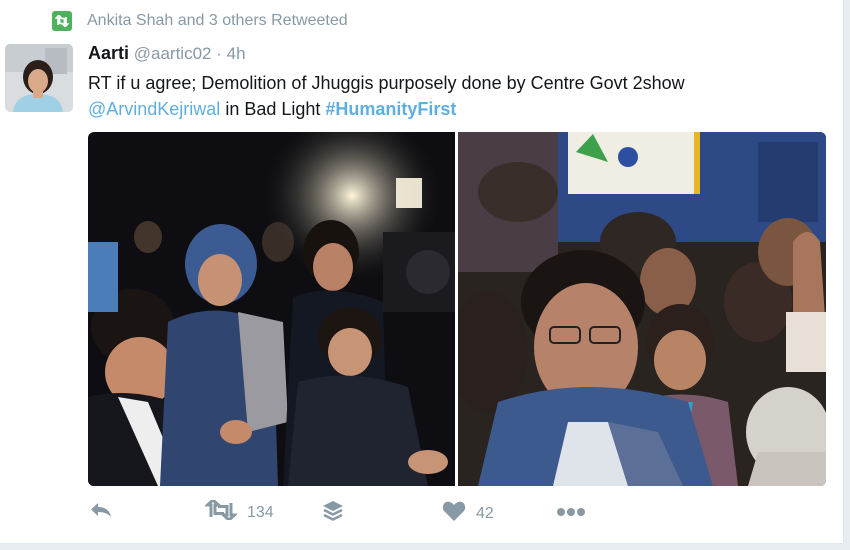 This screenshot has height=550, width=850. Describe the element at coordinates (390, 109) in the screenshot. I see `hashtag-link: #HumanityFirst` at that location.